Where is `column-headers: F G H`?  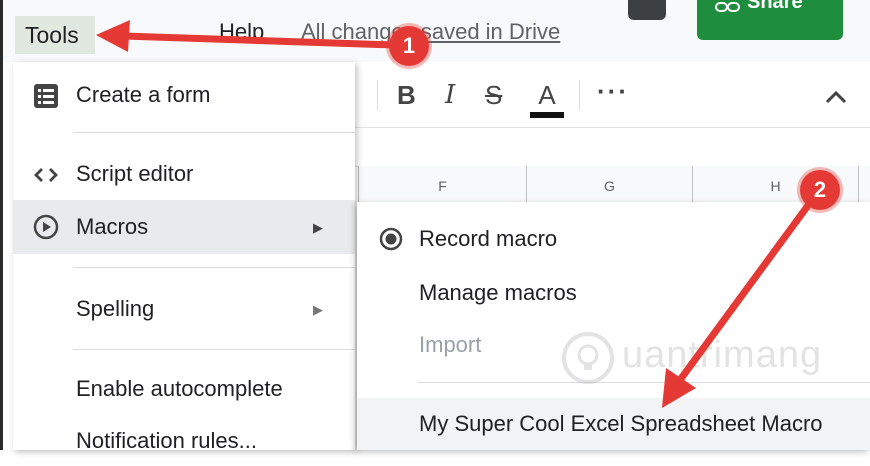
column-headers: F G H is located at coordinates (614, 186).